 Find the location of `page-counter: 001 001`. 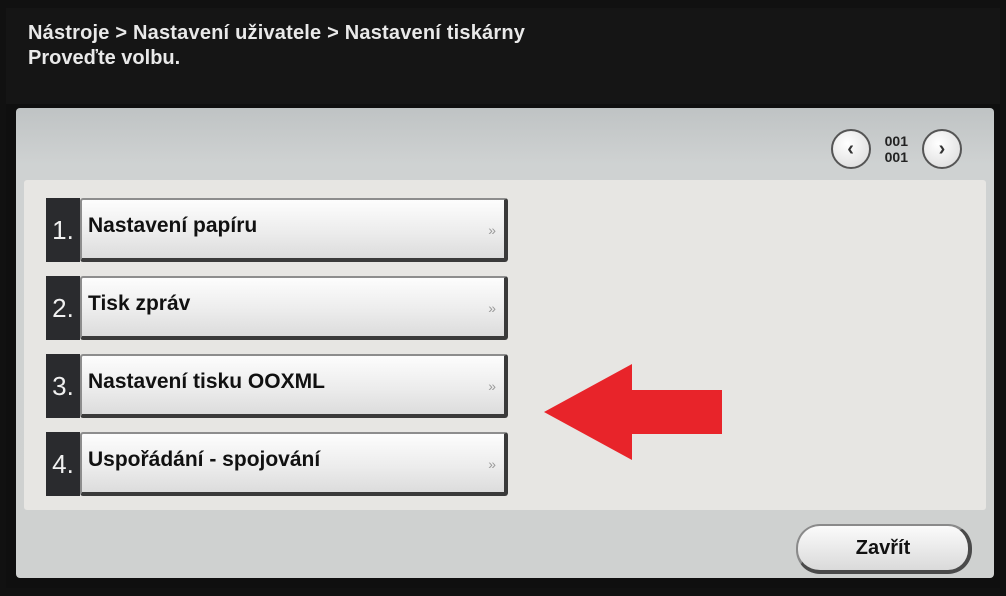

page-counter: 001 001 is located at coordinates (896, 149).